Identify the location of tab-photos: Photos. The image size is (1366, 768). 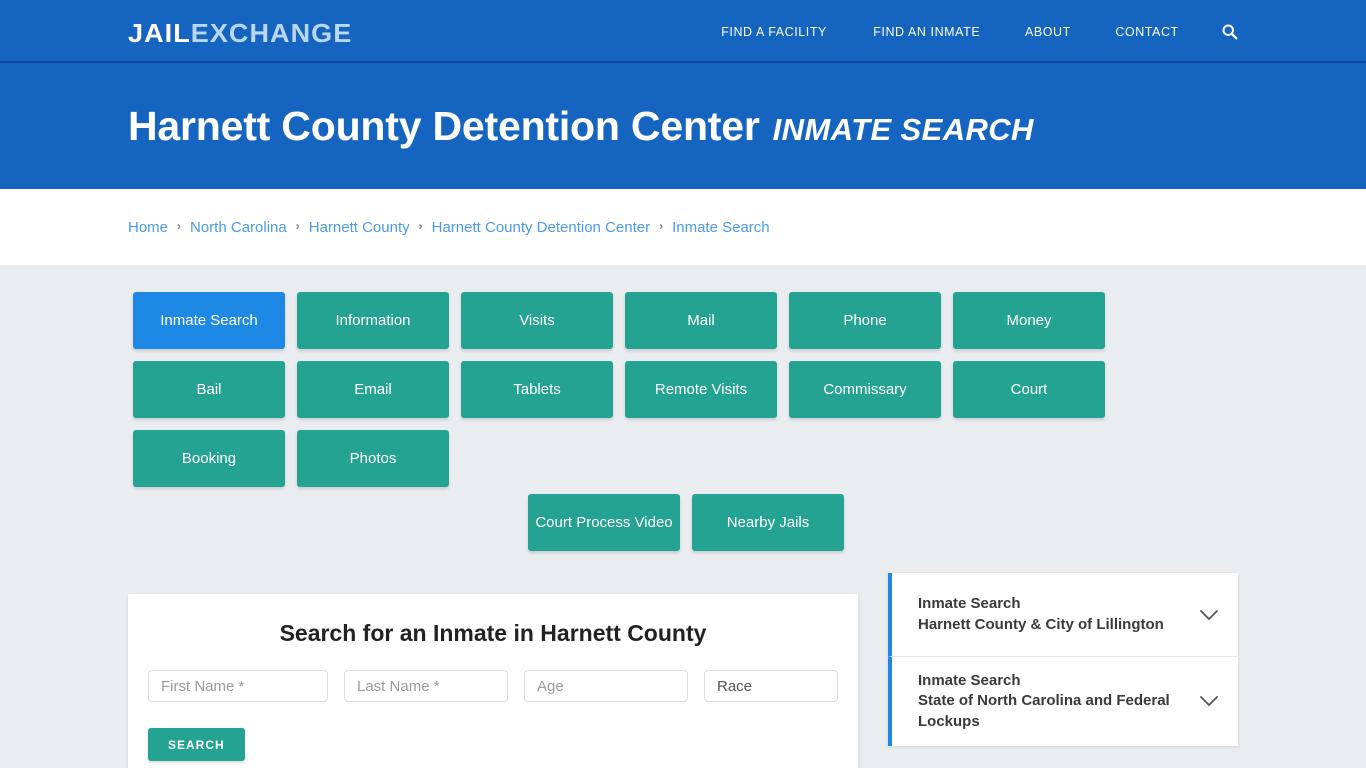
(373, 458).